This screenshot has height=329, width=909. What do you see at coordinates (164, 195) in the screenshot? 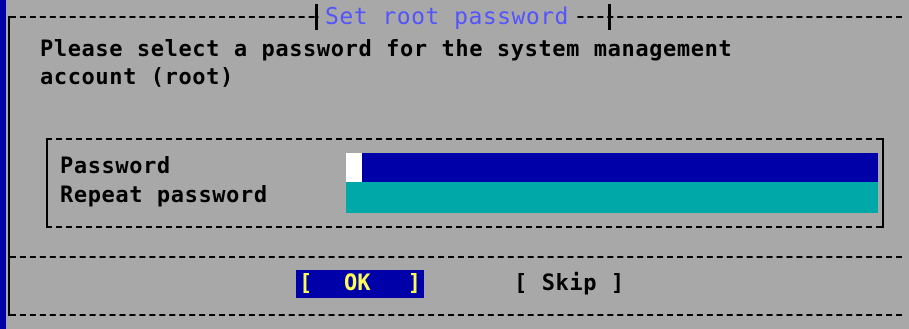
I see `repeat-password-label: Repeat password` at bounding box center [164, 195].